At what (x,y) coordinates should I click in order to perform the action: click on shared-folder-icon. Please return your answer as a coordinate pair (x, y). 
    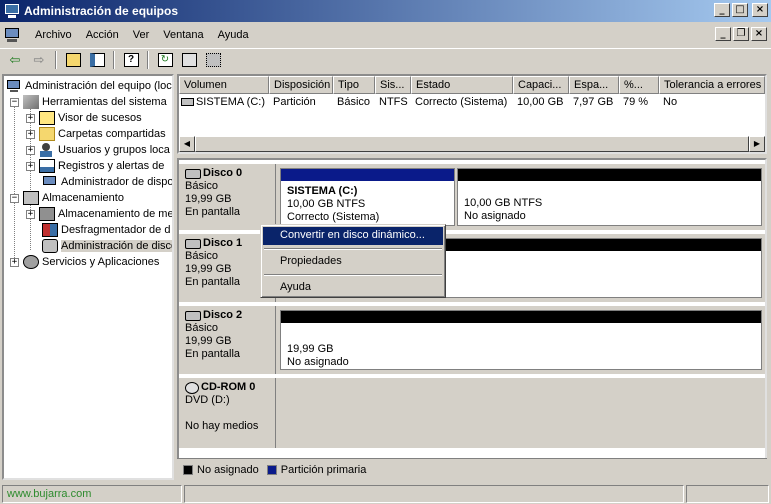
    Looking at the image, I should click on (47, 134).